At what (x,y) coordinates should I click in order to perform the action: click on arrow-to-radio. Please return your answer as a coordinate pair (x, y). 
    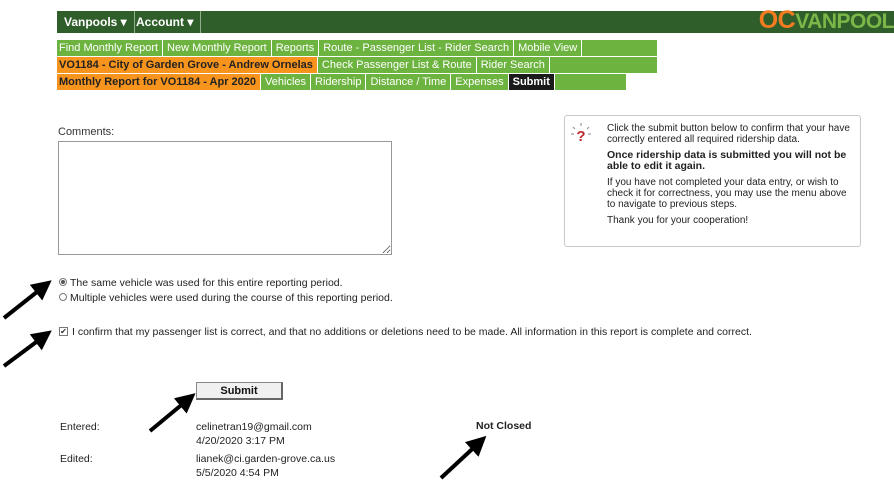
    Looking at the image, I should click on (27, 300).